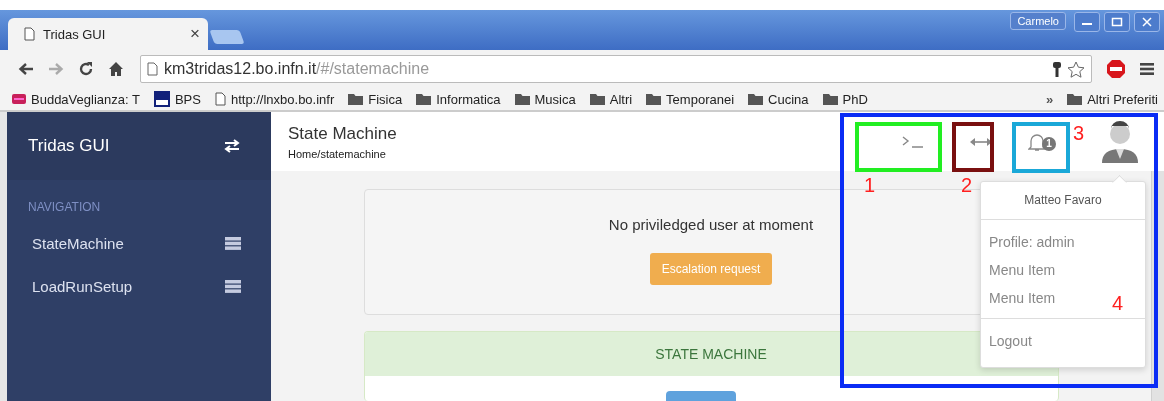 This screenshot has height=401, width=1164. What do you see at coordinates (1057, 69) in the screenshot?
I see `key-icon` at bounding box center [1057, 69].